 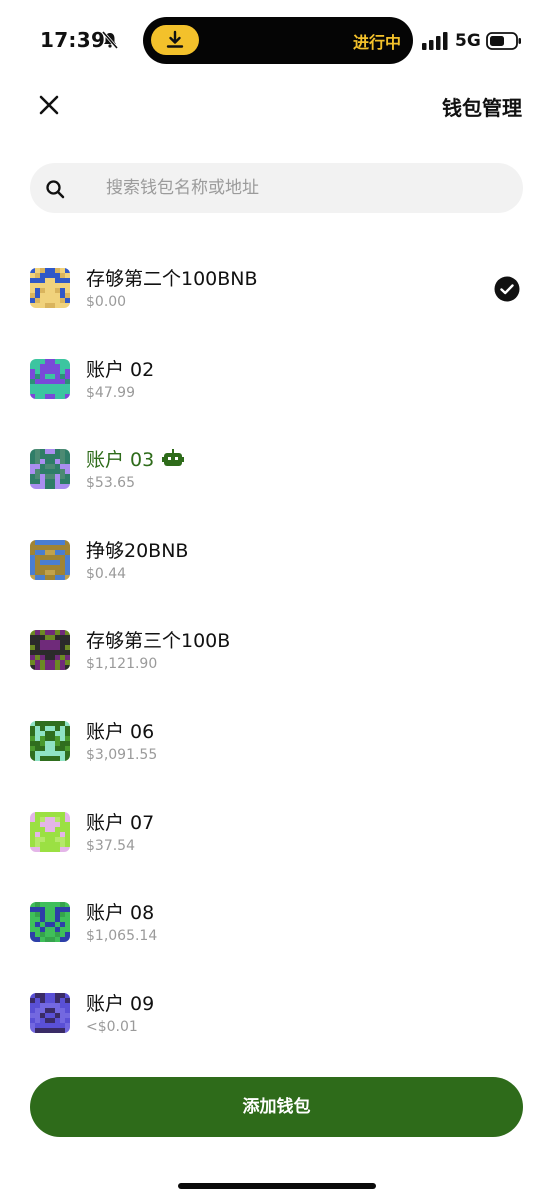 What do you see at coordinates (276, 829) in the screenshot?
I see `wallet-item: 账户 07 $37.54` at bounding box center [276, 829].